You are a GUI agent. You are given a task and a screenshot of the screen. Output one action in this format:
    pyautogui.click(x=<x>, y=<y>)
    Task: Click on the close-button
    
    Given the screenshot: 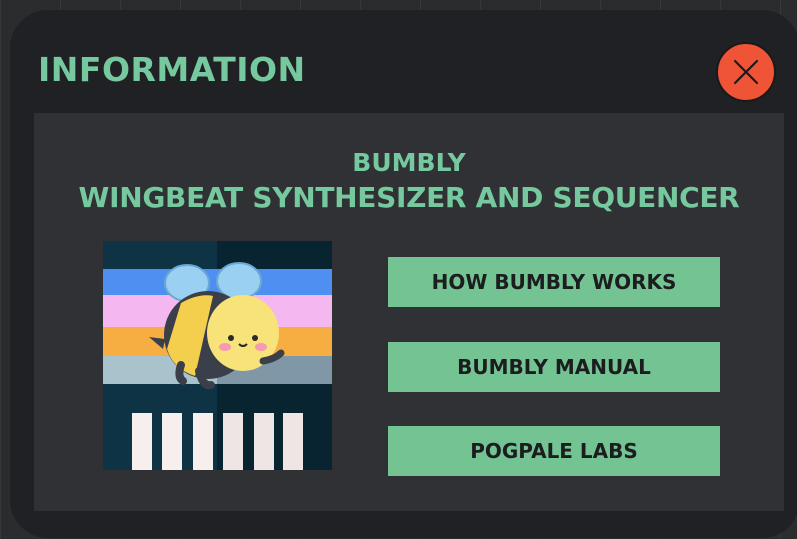 What is the action you would take?
    pyautogui.click(x=746, y=72)
    